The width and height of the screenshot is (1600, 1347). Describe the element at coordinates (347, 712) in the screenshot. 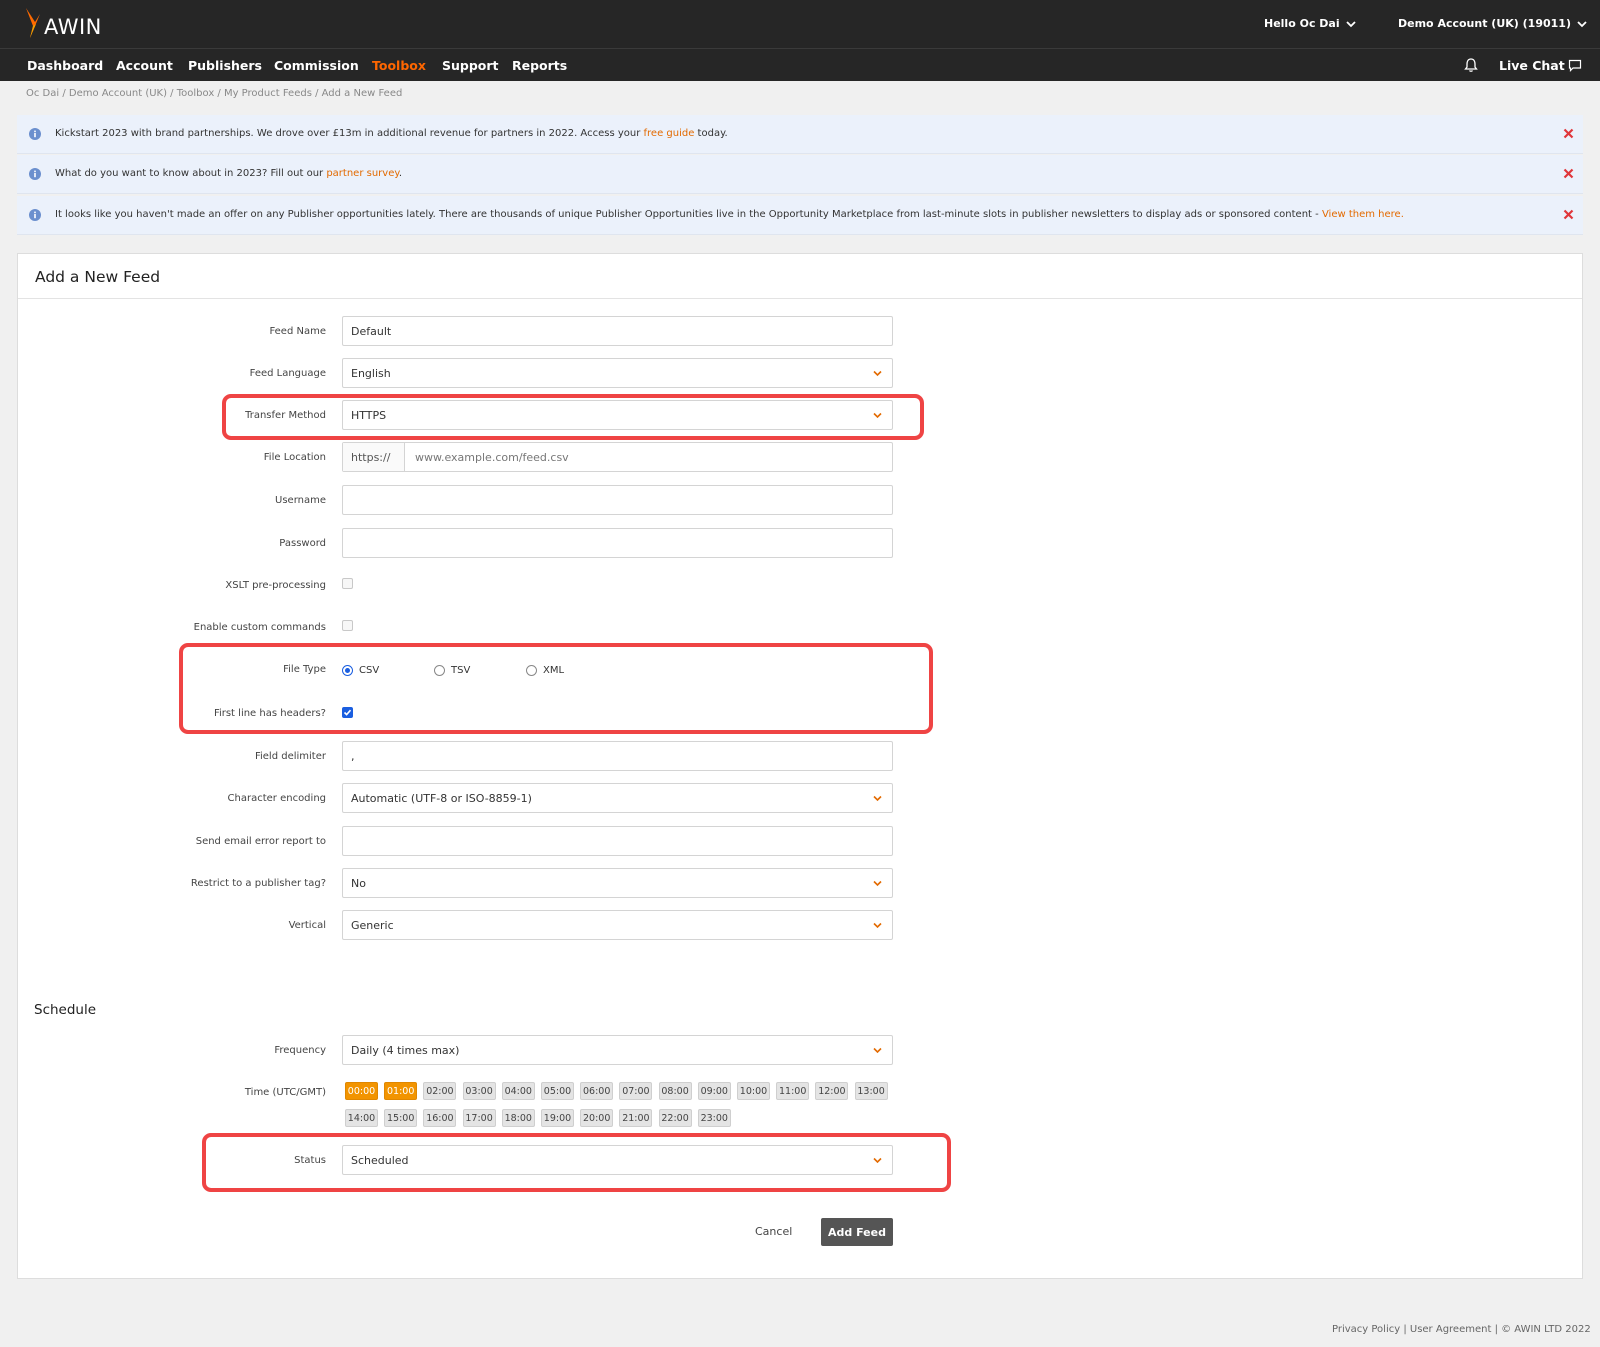

I see `first-line-headers-checkbox` at that location.